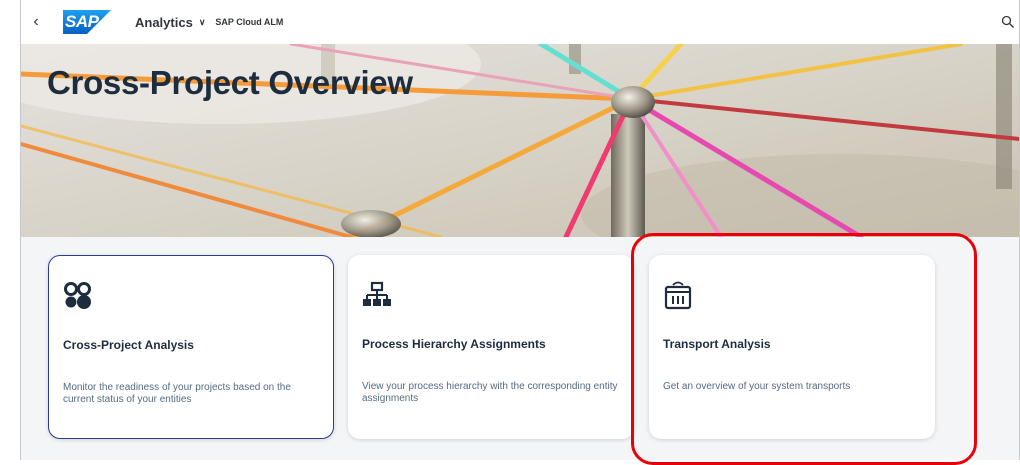  I want to click on chevron-left-icon: ‹, so click(36, 21).